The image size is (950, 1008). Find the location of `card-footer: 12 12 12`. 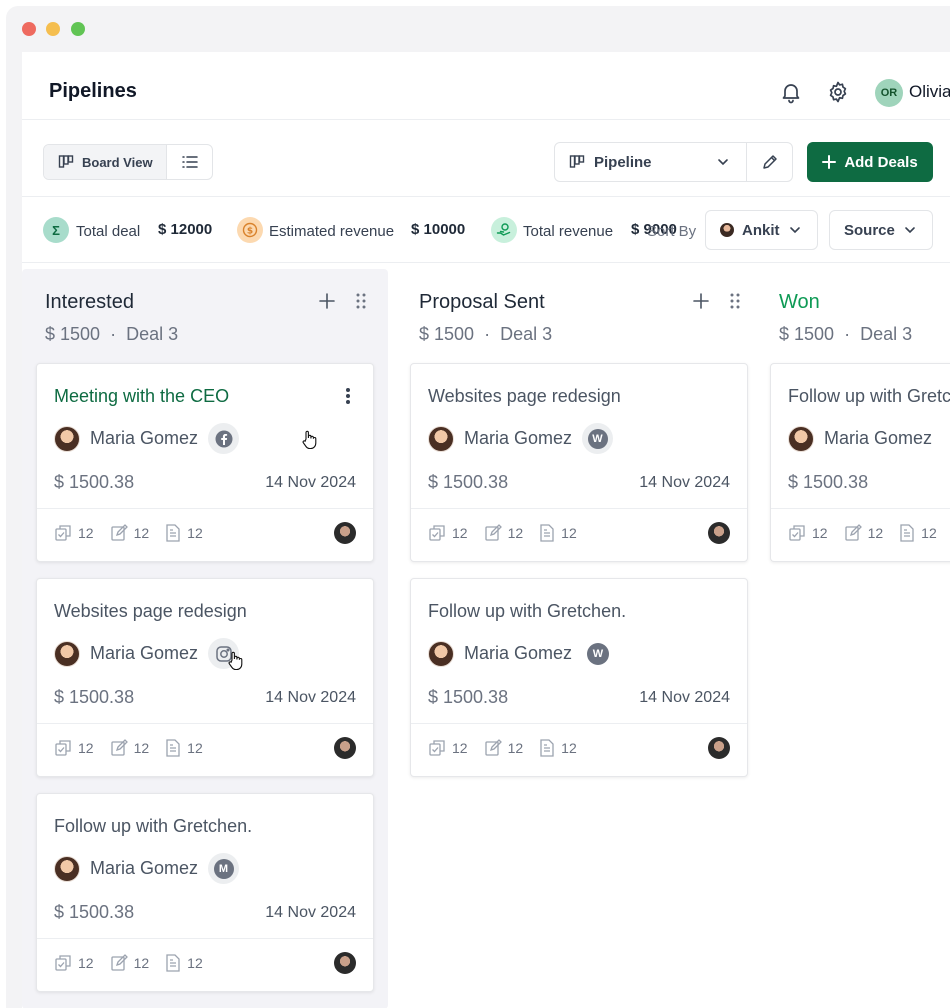

card-footer: 12 12 12 is located at coordinates (128, 533).